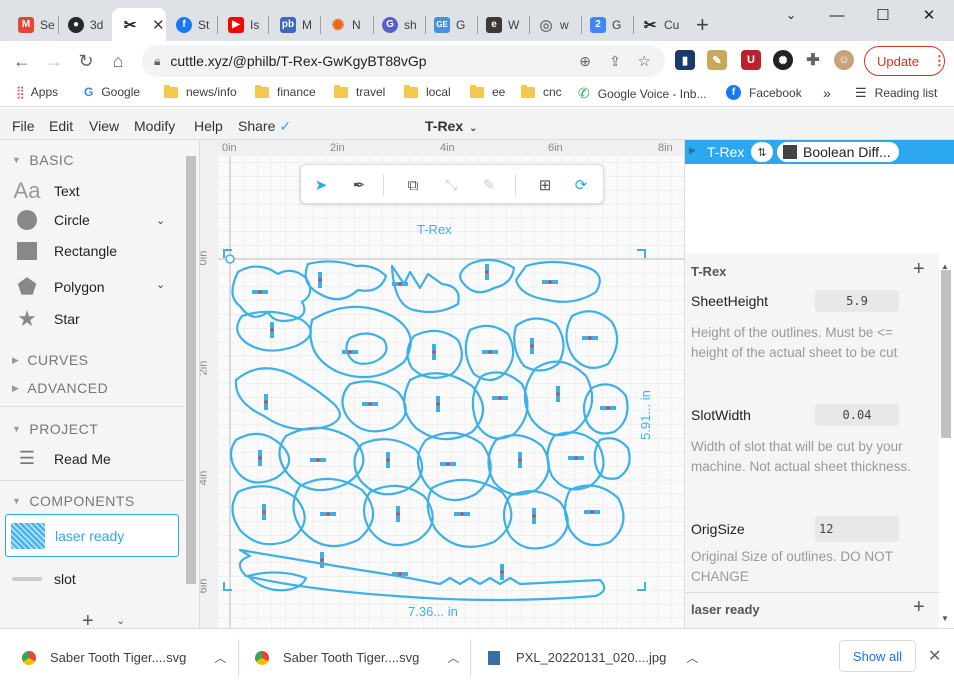 Image resolution: width=954 pixels, height=685 pixels. Describe the element at coordinates (883, 15) in the screenshot. I see `maximize-button: ☐` at that location.